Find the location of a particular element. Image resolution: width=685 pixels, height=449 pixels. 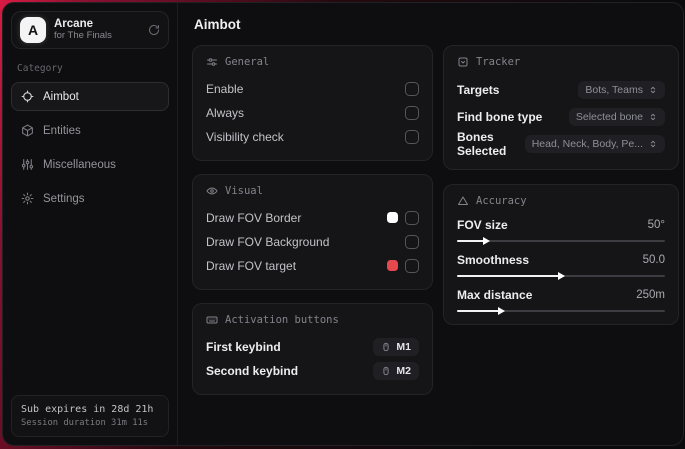

sub-expiry-text: Sub expires in 28d 21h is located at coordinates (87, 409).